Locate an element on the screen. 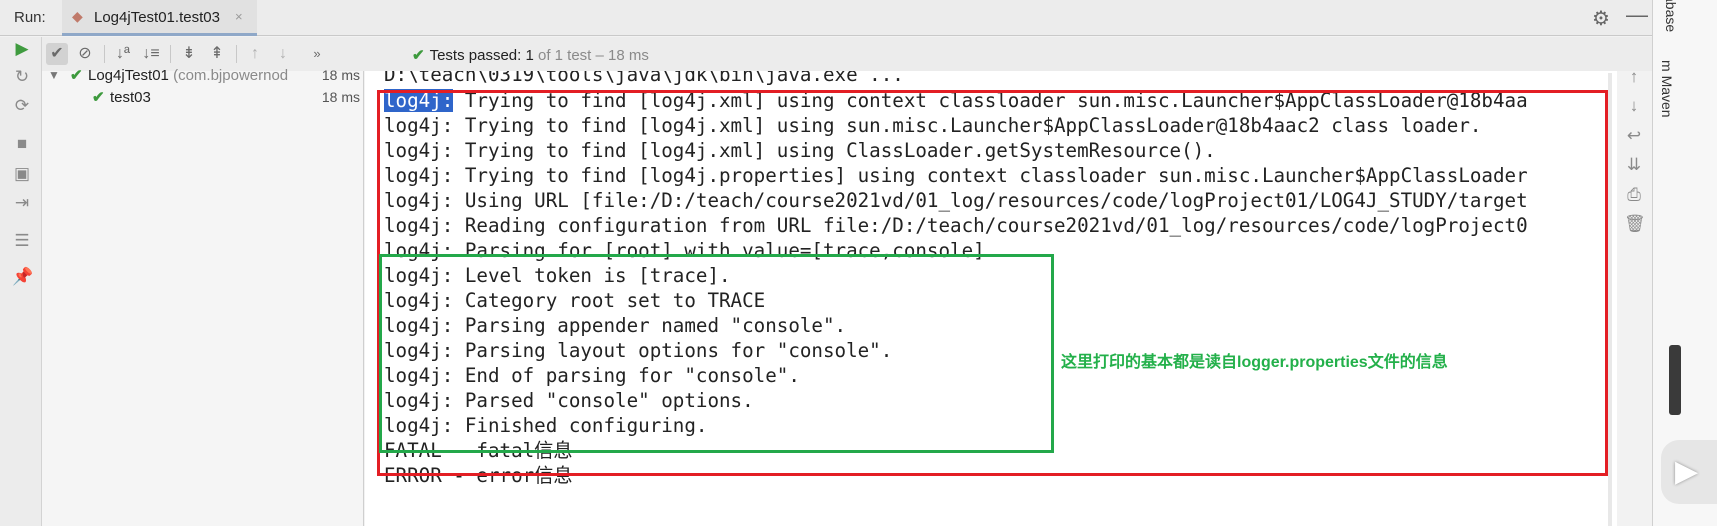 This screenshot has height=526, width=1717. maven-tool-tab: m Maven is located at coordinates (1667, 89).